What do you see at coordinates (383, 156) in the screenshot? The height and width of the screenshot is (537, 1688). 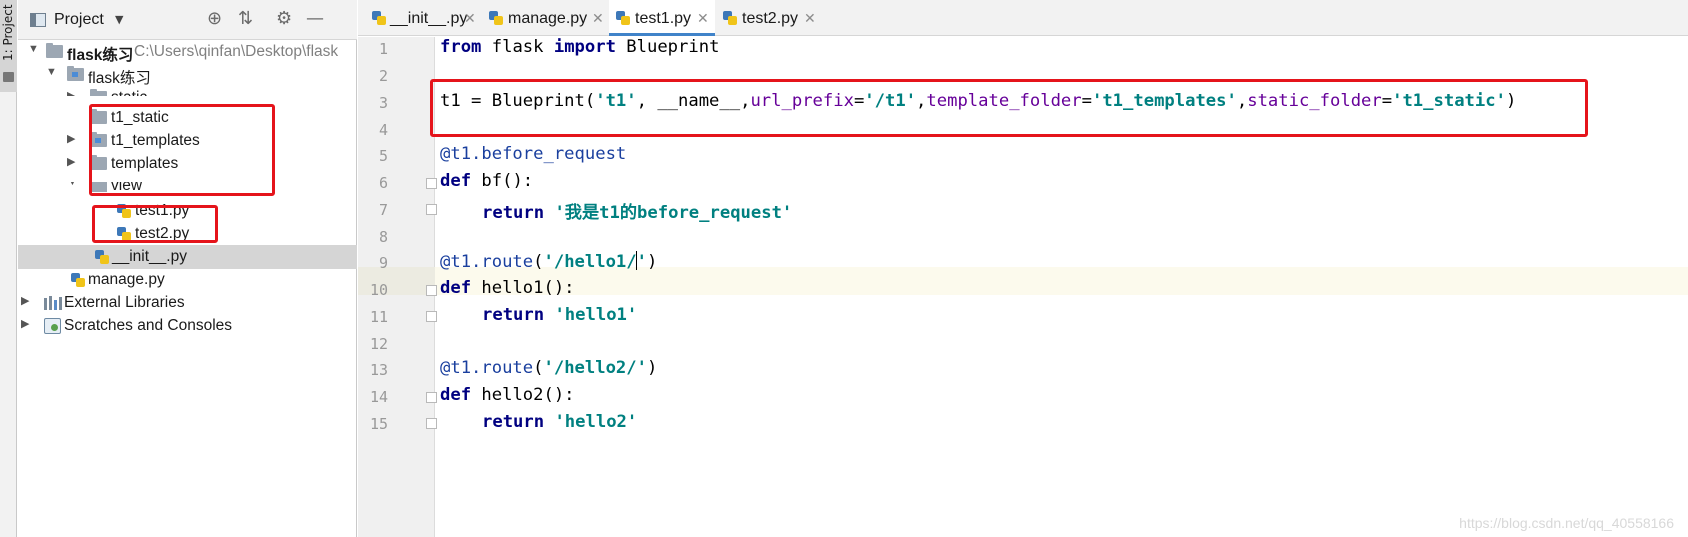 I see `line-number: 5` at bounding box center [383, 156].